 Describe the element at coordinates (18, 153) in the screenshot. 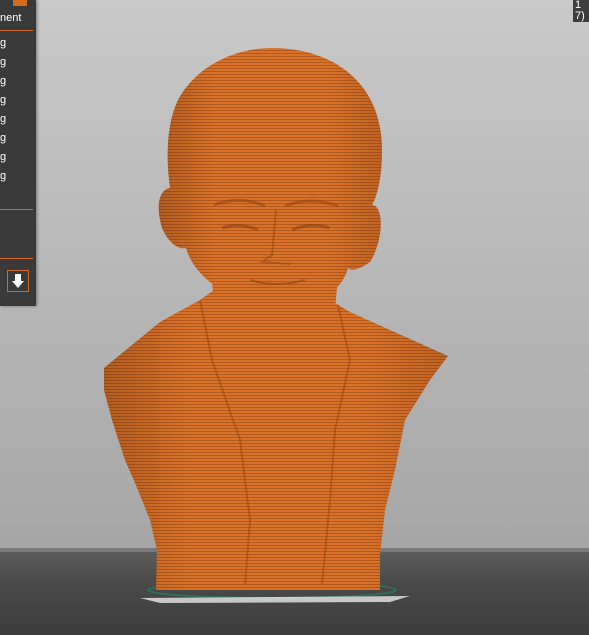

I see `print-settings-panel: nent g g g g g g g g` at that location.